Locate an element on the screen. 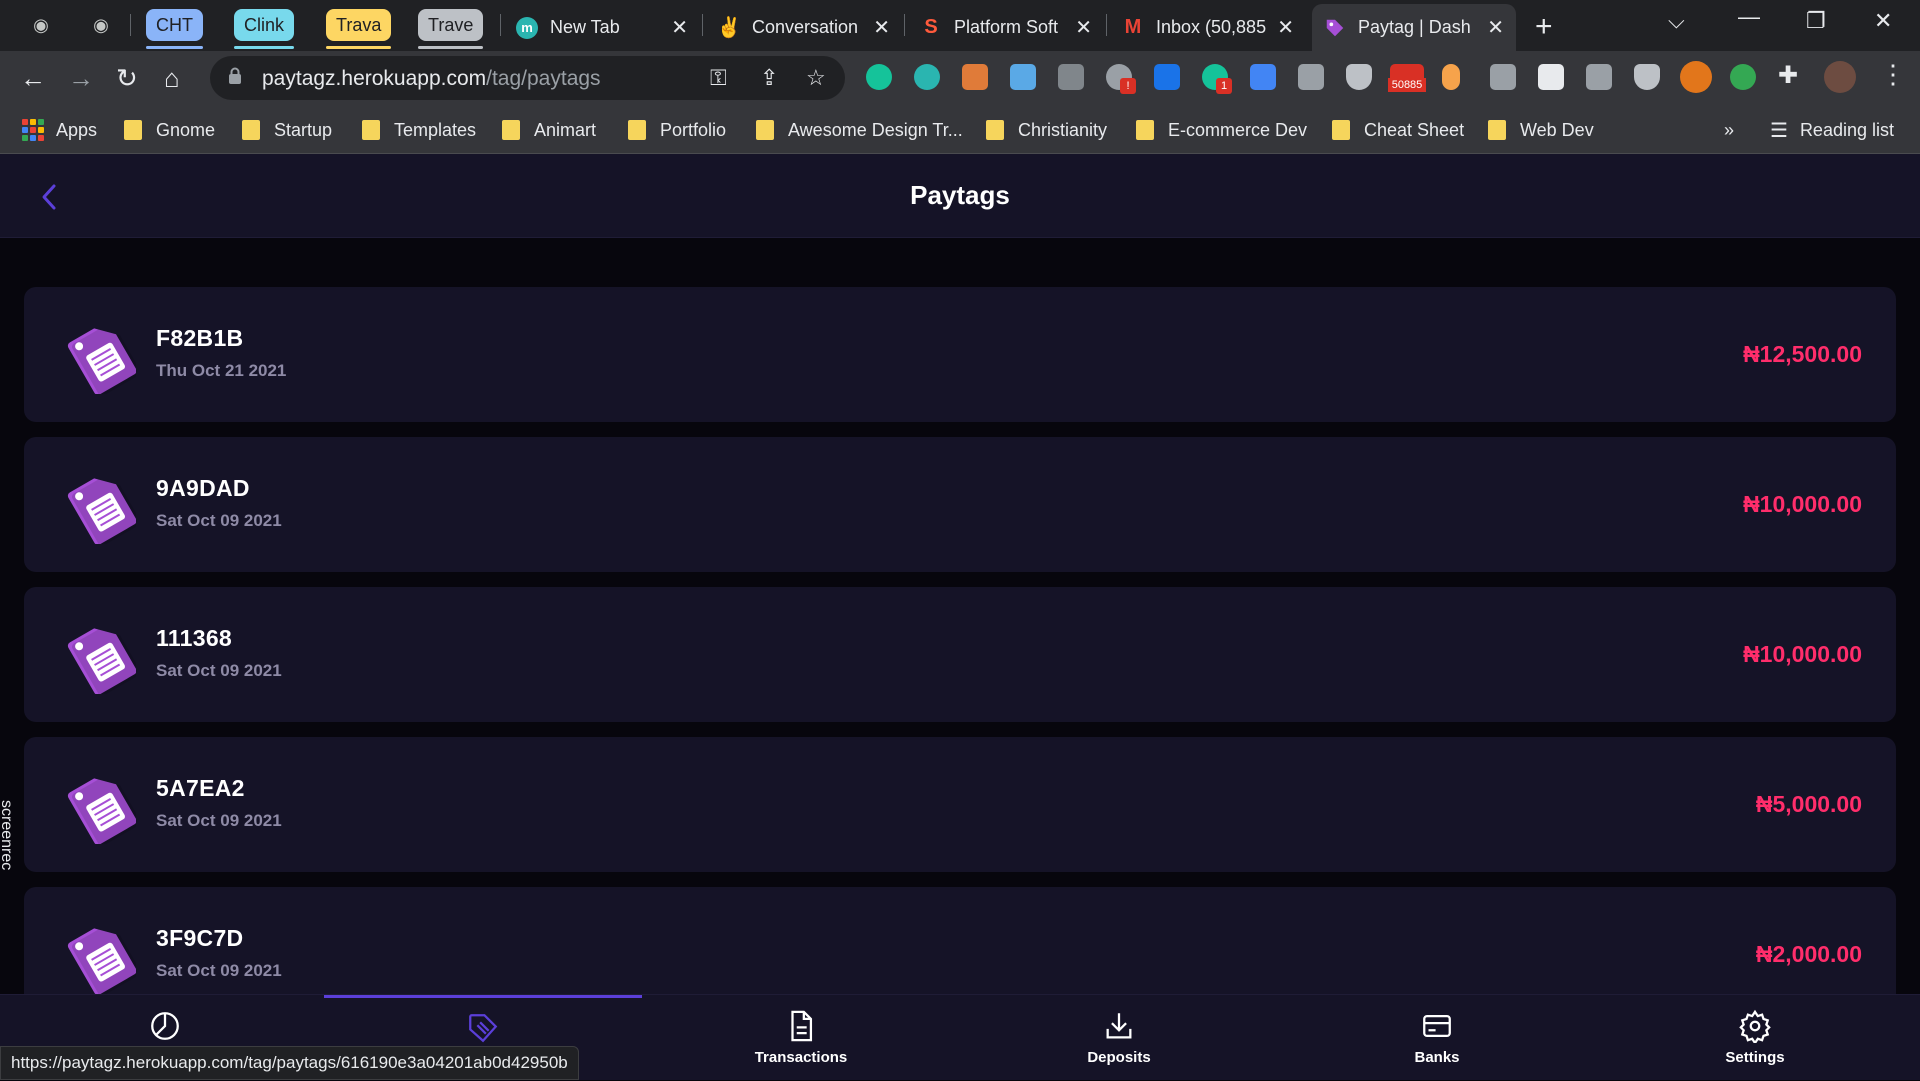  tab-paytag-dash: Paytag | Dash ✕ is located at coordinates (1414, 27).